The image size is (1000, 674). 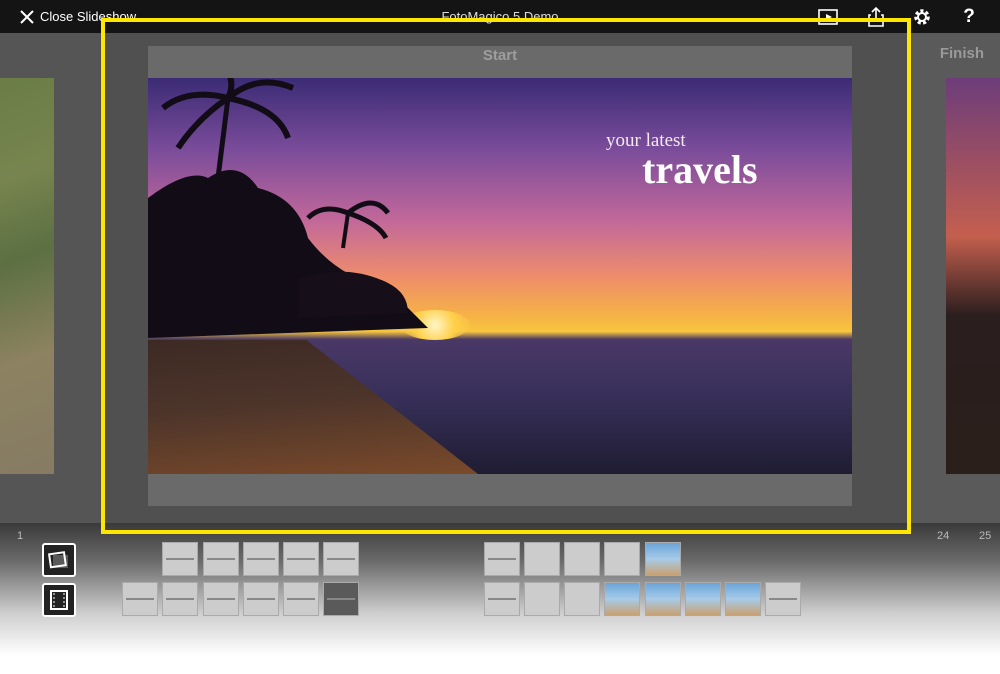 I want to click on play-preview-button, so click(x=828, y=17).